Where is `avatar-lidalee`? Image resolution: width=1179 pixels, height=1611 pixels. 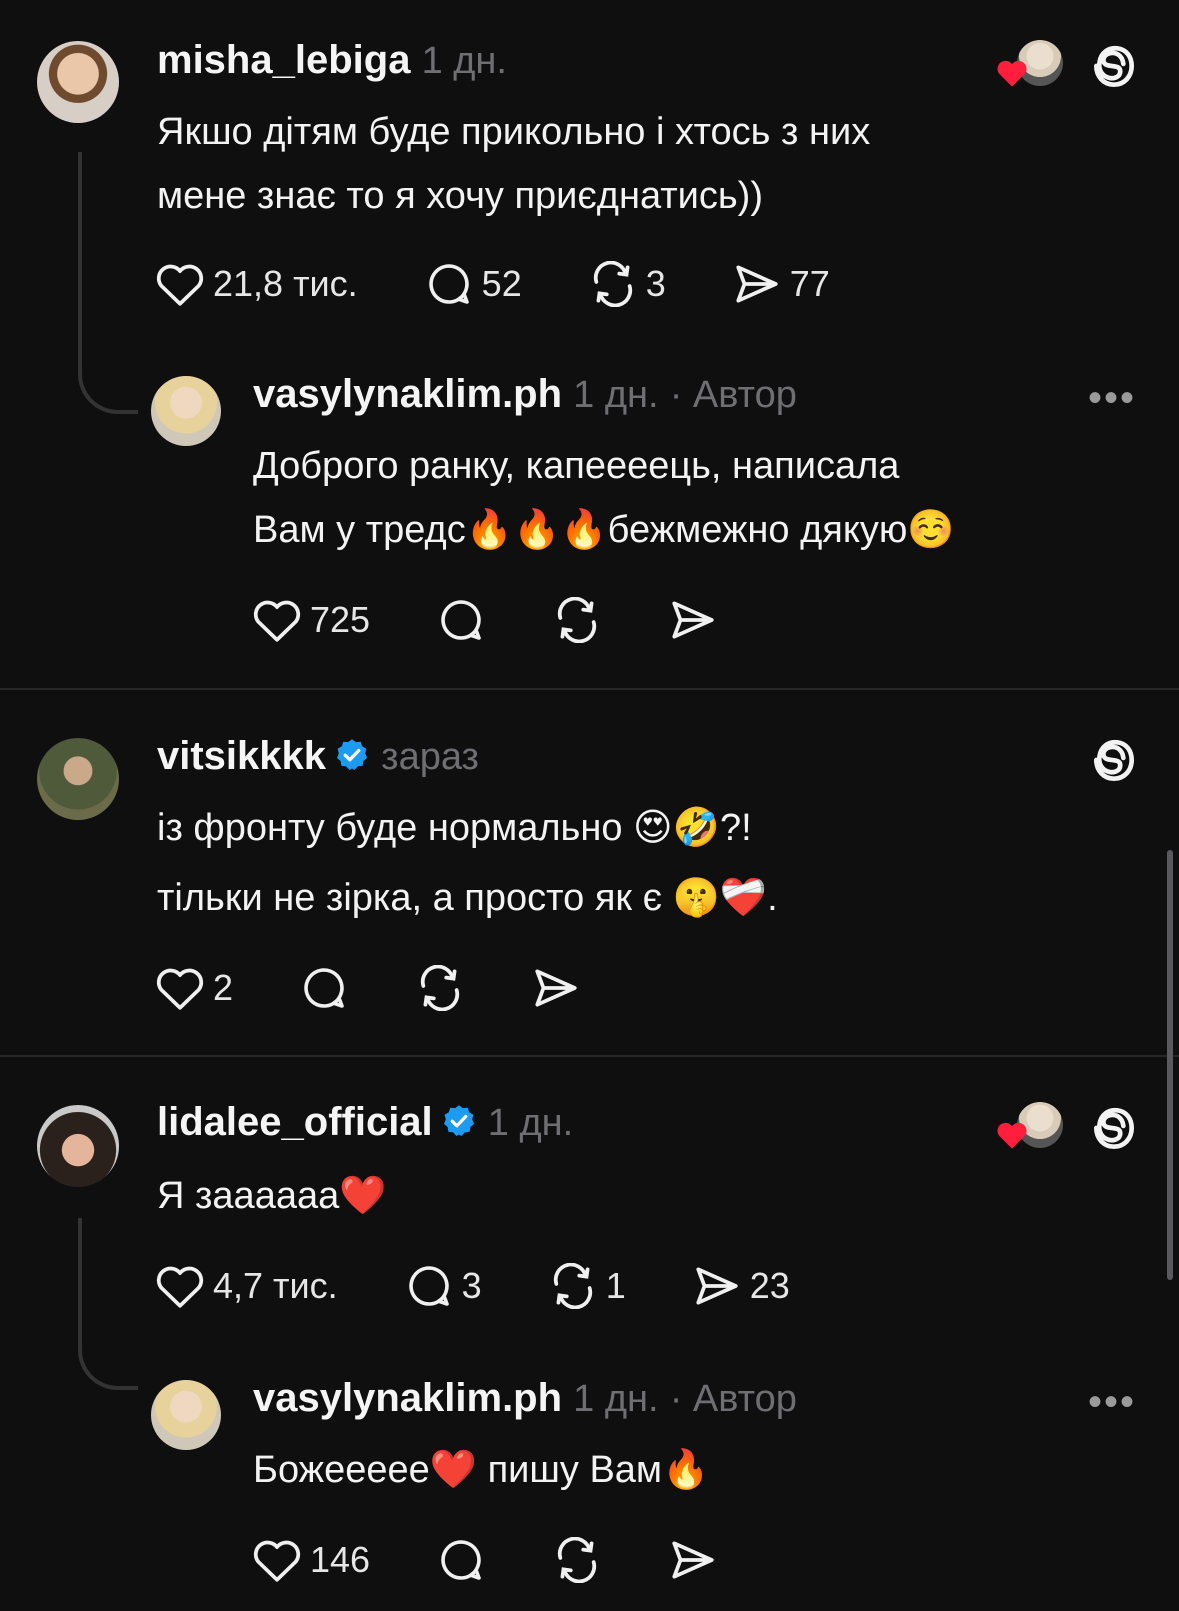
avatar-lidalee is located at coordinates (78, 1146).